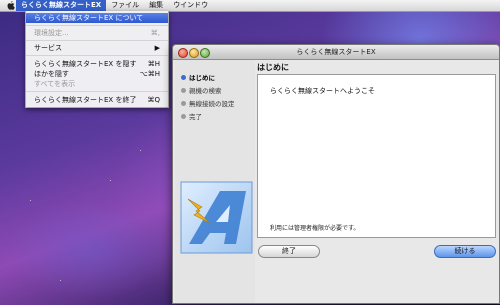  Describe the element at coordinates (97, 48) in the screenshot. I see `menu-item-services: サービス ▶` at that location.